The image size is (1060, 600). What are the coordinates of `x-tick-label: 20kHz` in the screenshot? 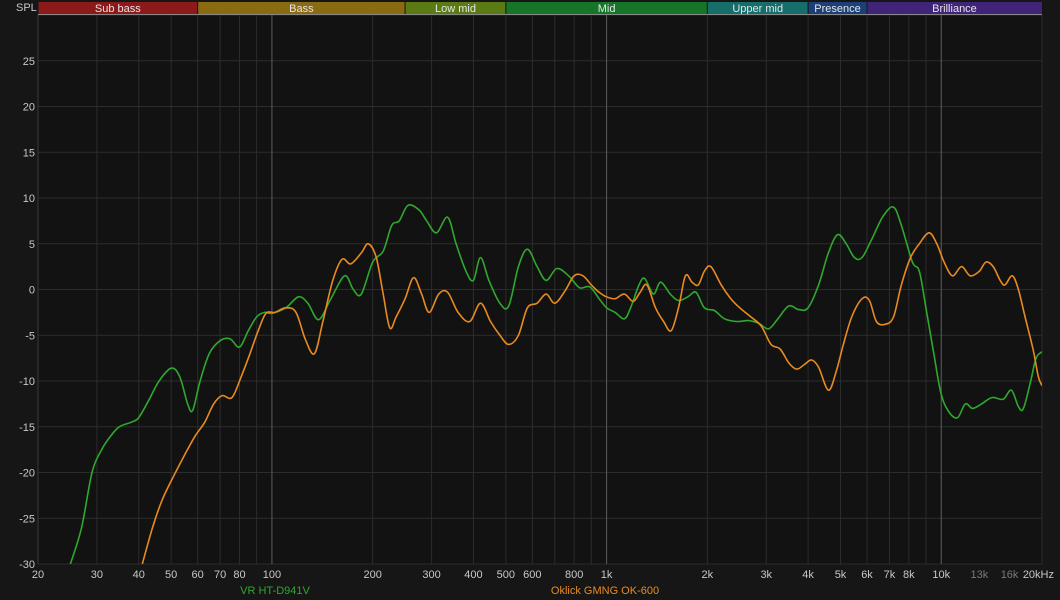 It's located at (1038, 575).